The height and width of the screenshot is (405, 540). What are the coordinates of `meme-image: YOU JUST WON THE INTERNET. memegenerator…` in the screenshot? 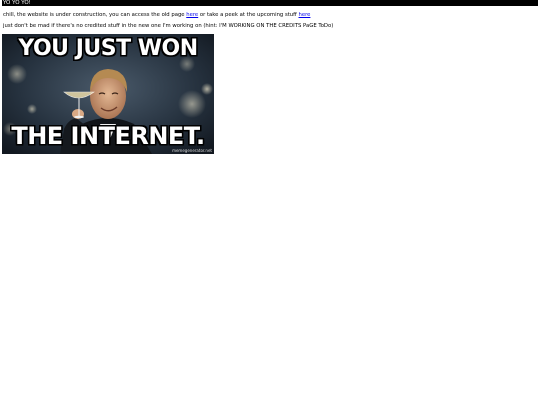 It's located at (108, 94).